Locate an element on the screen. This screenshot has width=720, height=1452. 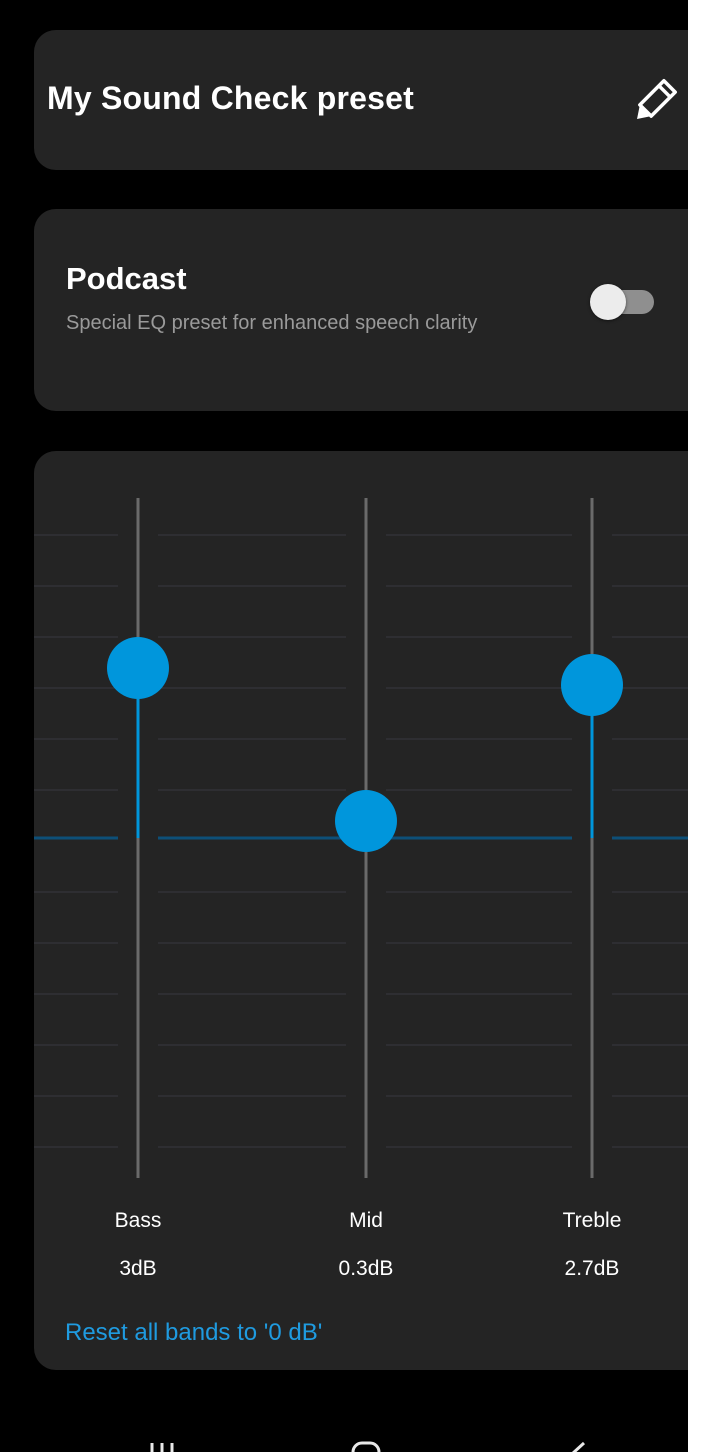
slider-handle-treble is located at coordinates (592, 685).